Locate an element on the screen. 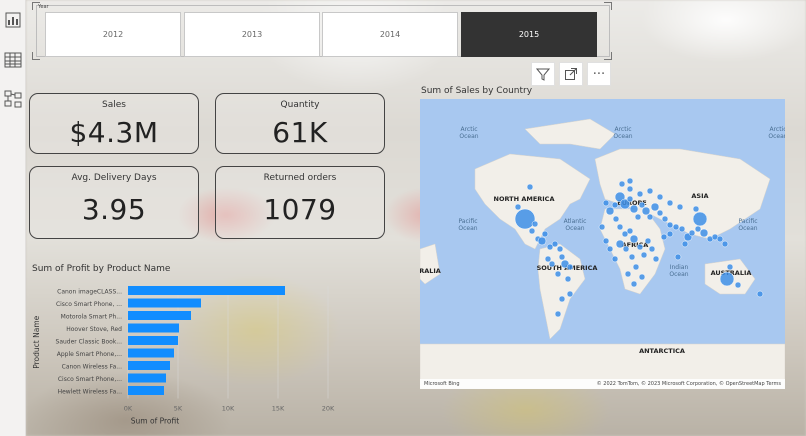 Image resolution: width=806 pixels, height=436 pixels. table-view-icon is located at coordinates (13, 60).